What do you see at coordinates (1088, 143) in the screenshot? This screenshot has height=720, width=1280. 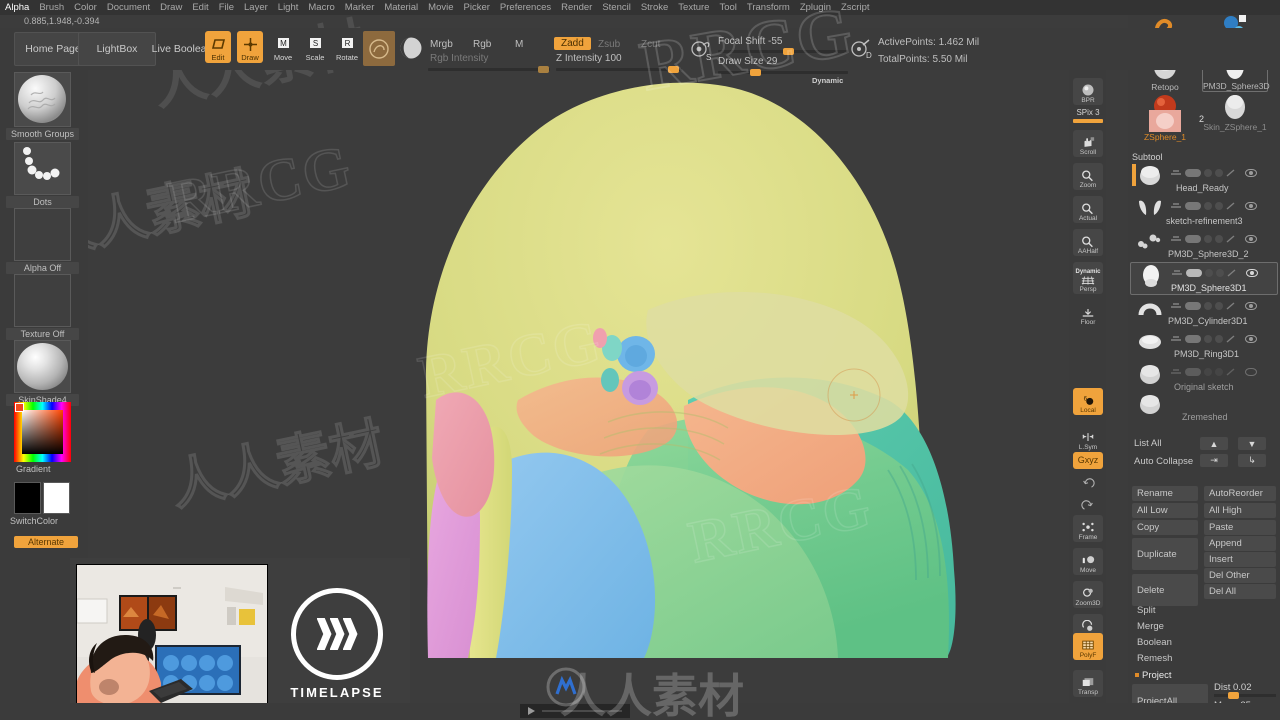 I see `scroll-button: Scroll` at bounding box center [1088, 143].